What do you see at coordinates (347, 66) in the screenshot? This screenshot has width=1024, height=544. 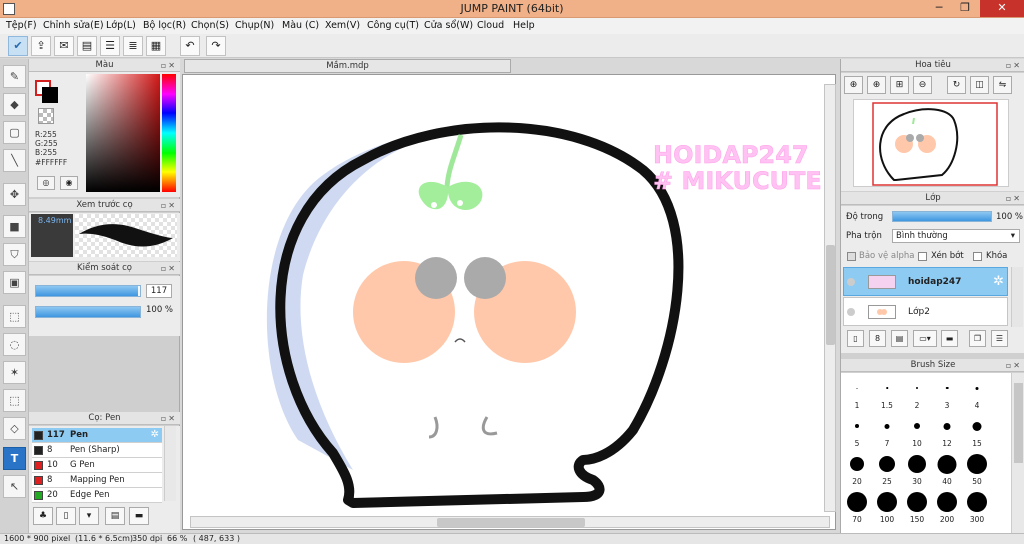 I see `canvas-tab: Mầm.mdp` at bounding box center [347, 66].